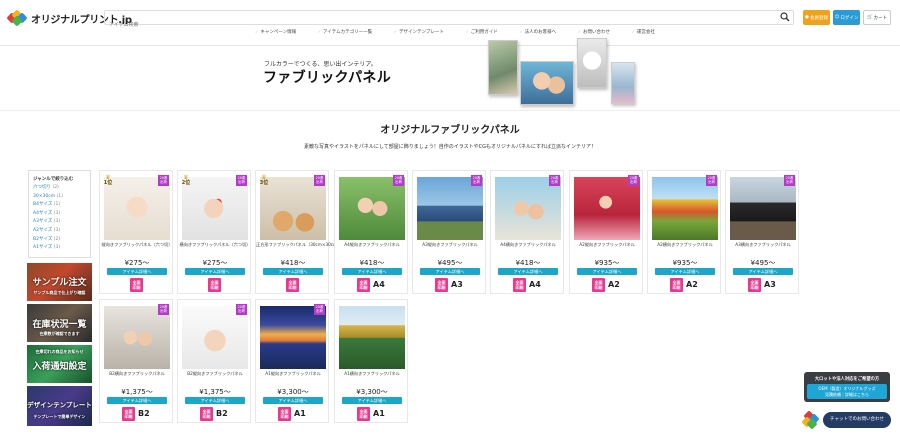  What do you see at coordinates (293, 373) in the screenshot?
I see `product-name: A1縦向きファブリックパネル` at bounding box center [293, 373].